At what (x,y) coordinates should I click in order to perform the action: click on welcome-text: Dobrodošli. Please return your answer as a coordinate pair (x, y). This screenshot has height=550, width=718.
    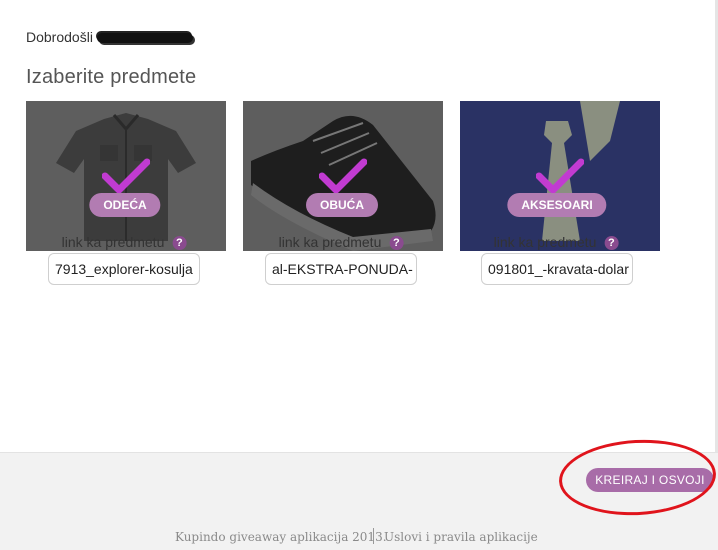
    Looking at the image, I should click on (109, 37).